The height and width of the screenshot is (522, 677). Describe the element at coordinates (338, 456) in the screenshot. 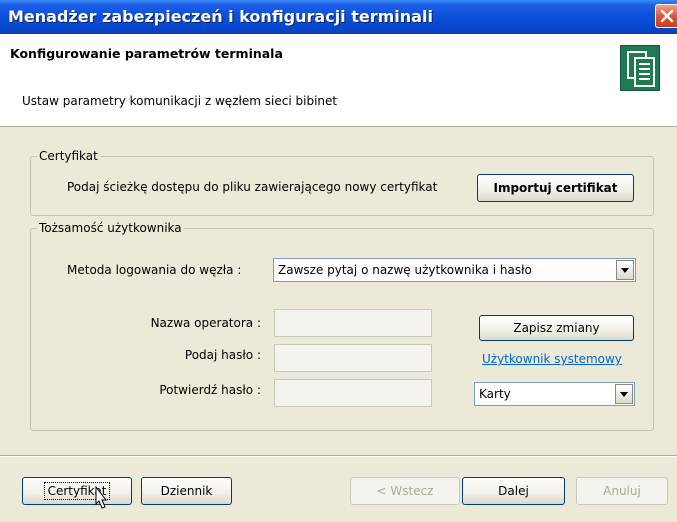

I see `footer-divider` at that location.